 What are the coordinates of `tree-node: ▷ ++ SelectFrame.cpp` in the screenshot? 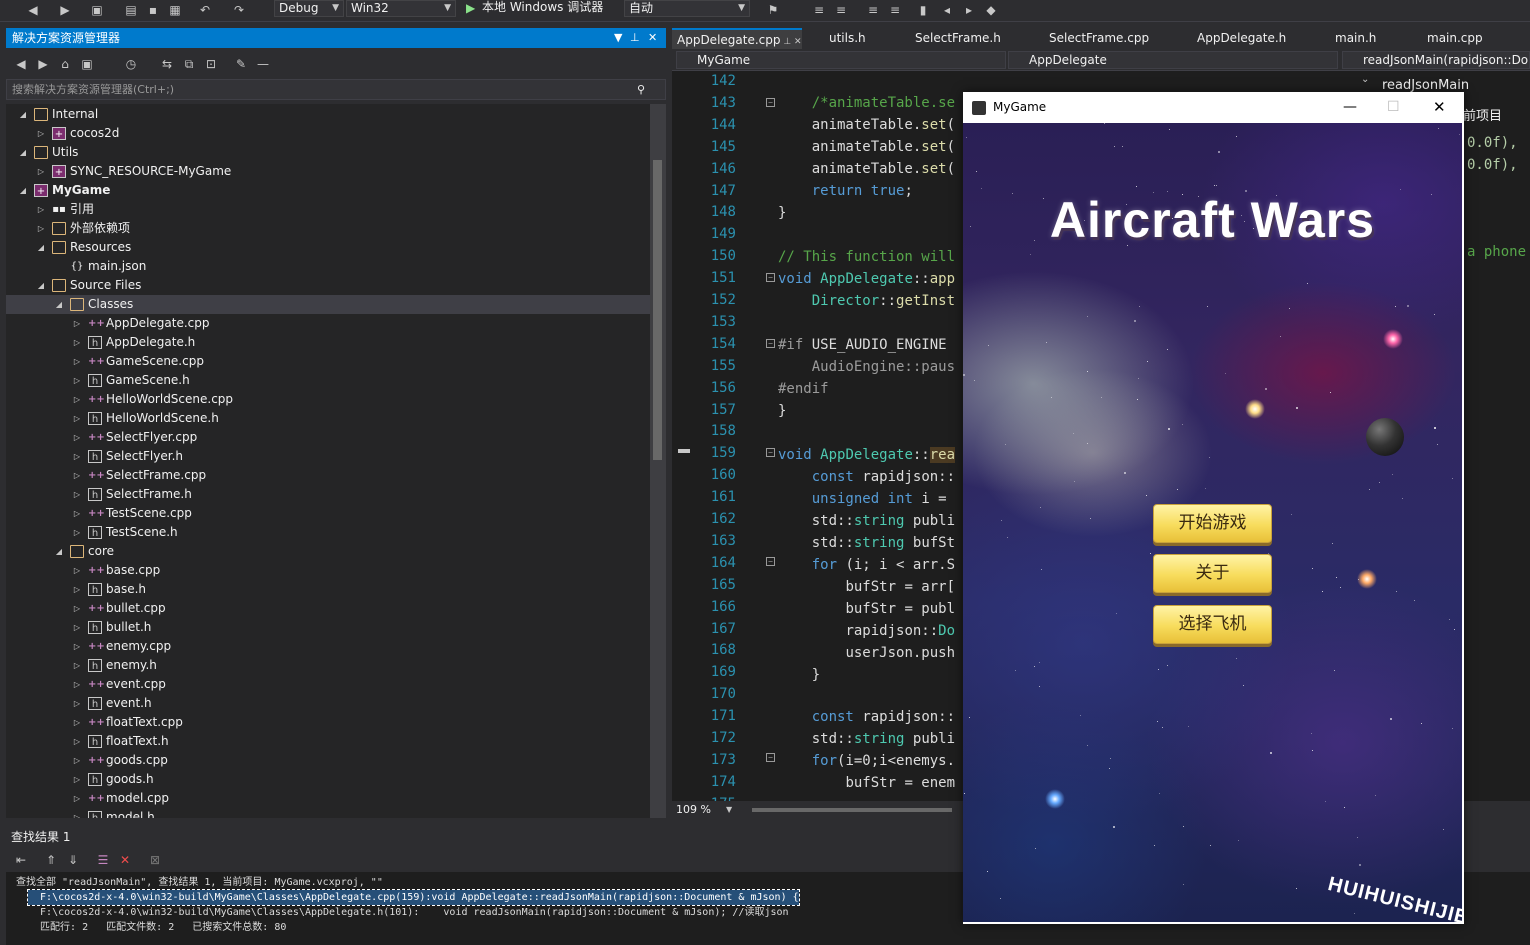 It's located at (328, 475).